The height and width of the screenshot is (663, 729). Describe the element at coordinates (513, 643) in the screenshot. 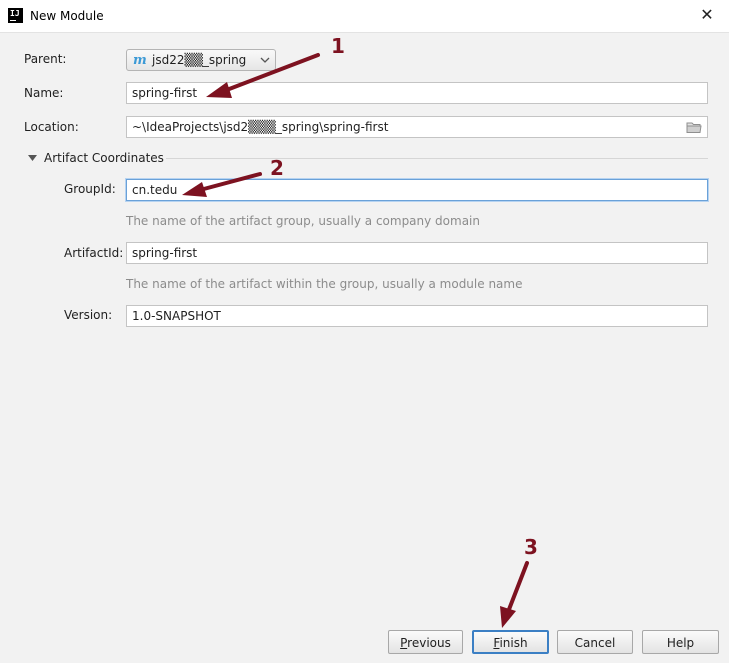

I see `finish-label: inish` at that location.